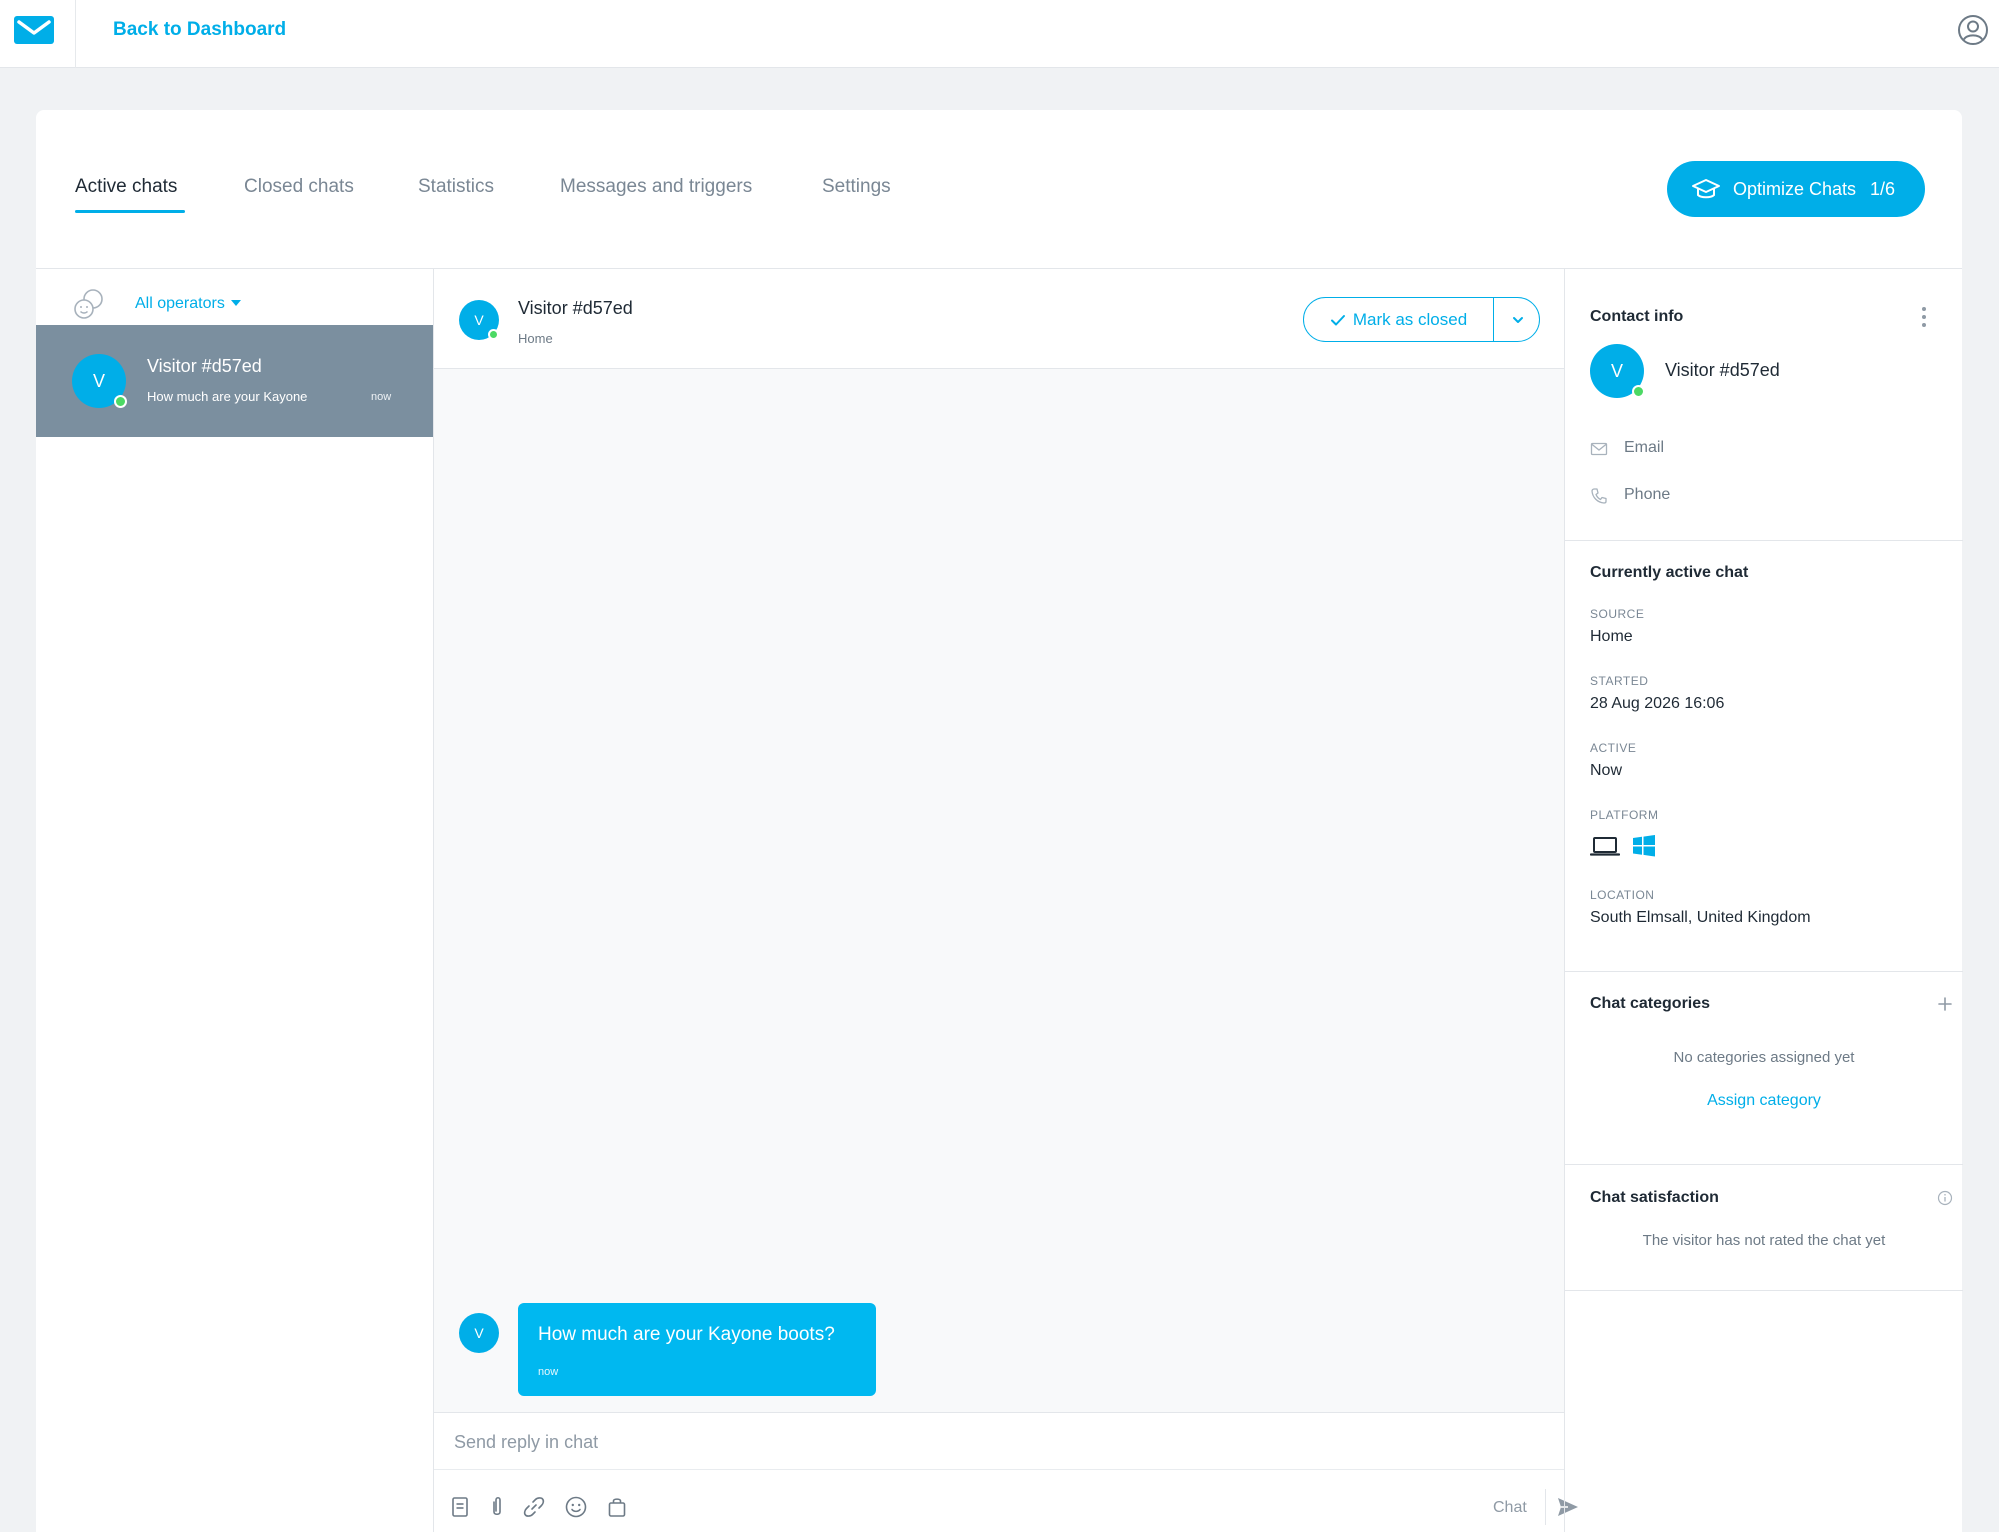 The width and height of the screenshot is (1999, 1532). I want to click on send-divider, so click(1545, 1507).